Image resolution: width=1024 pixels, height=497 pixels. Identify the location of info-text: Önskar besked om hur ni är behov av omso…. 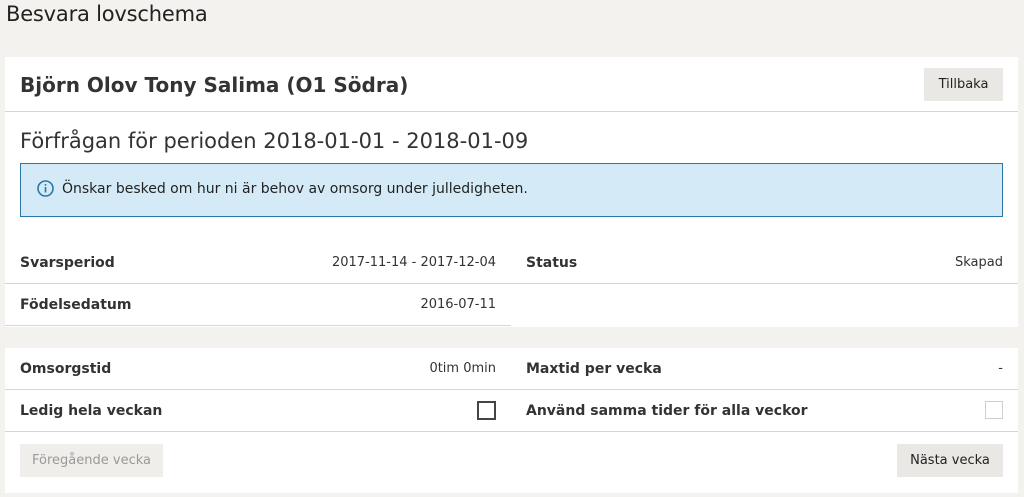
(295, 189).